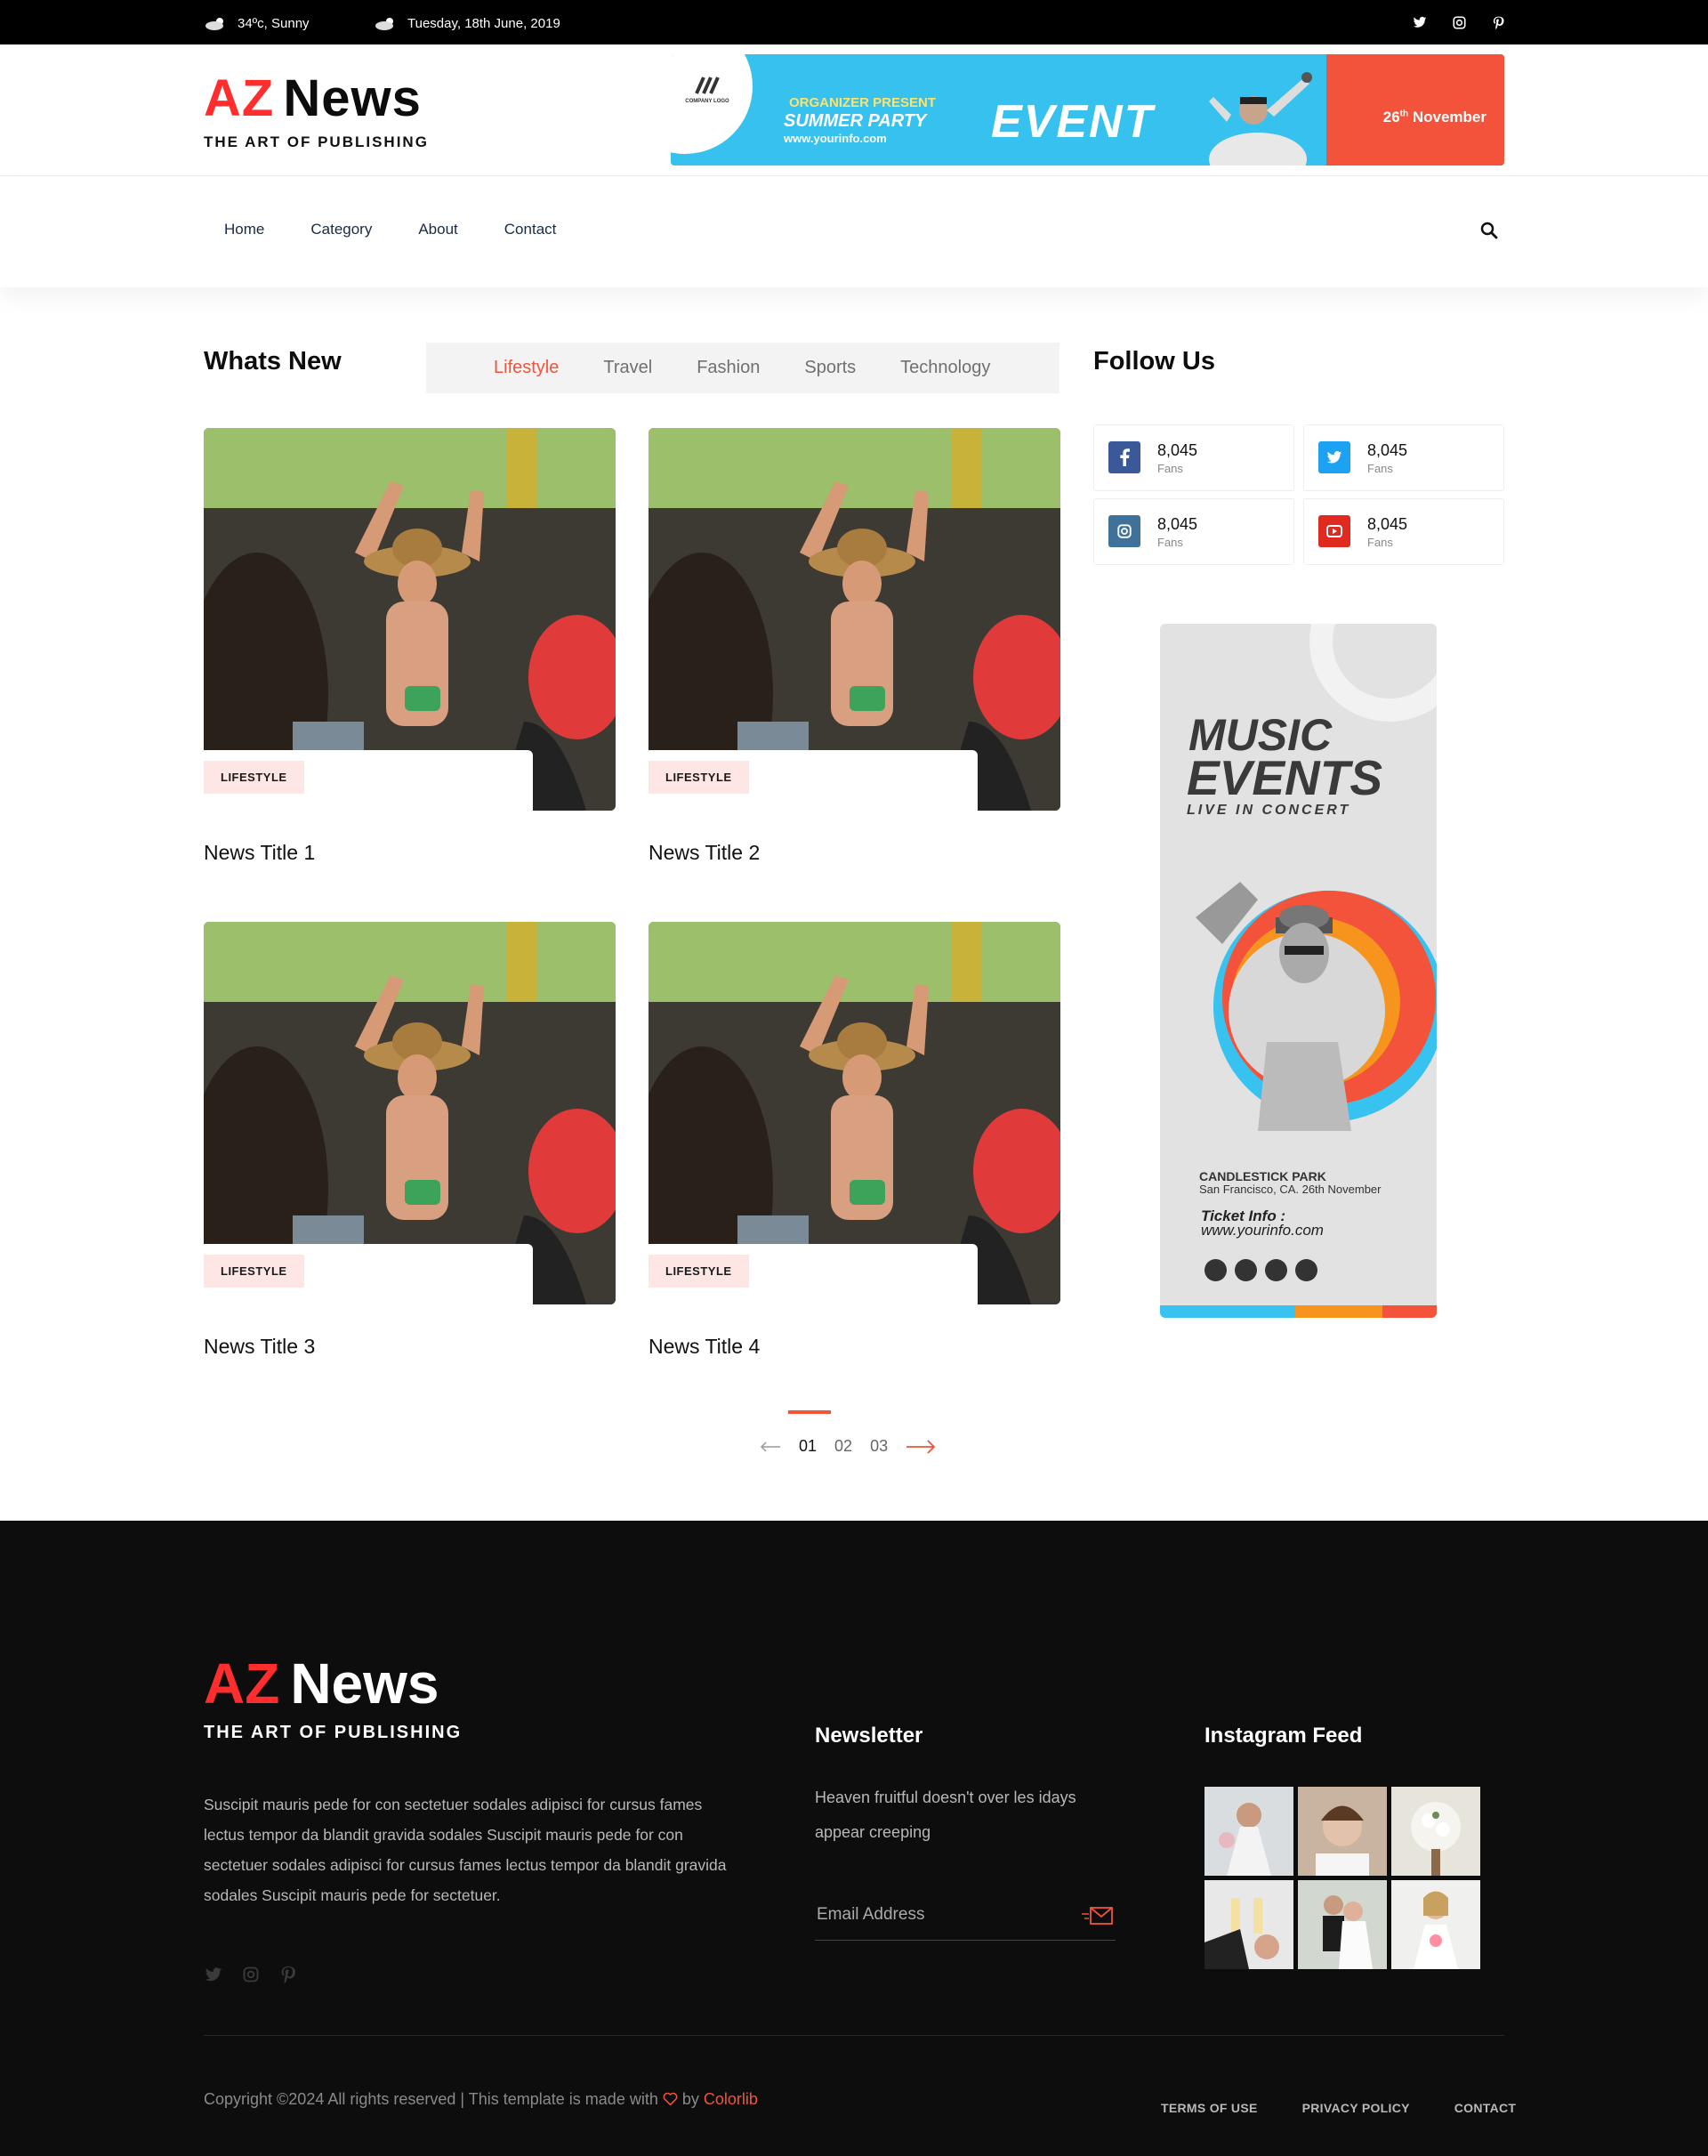 This screenshot has height=2156, width=1708. I want to click on weather-info: 34ºc, Sunny, so click(257, 23).